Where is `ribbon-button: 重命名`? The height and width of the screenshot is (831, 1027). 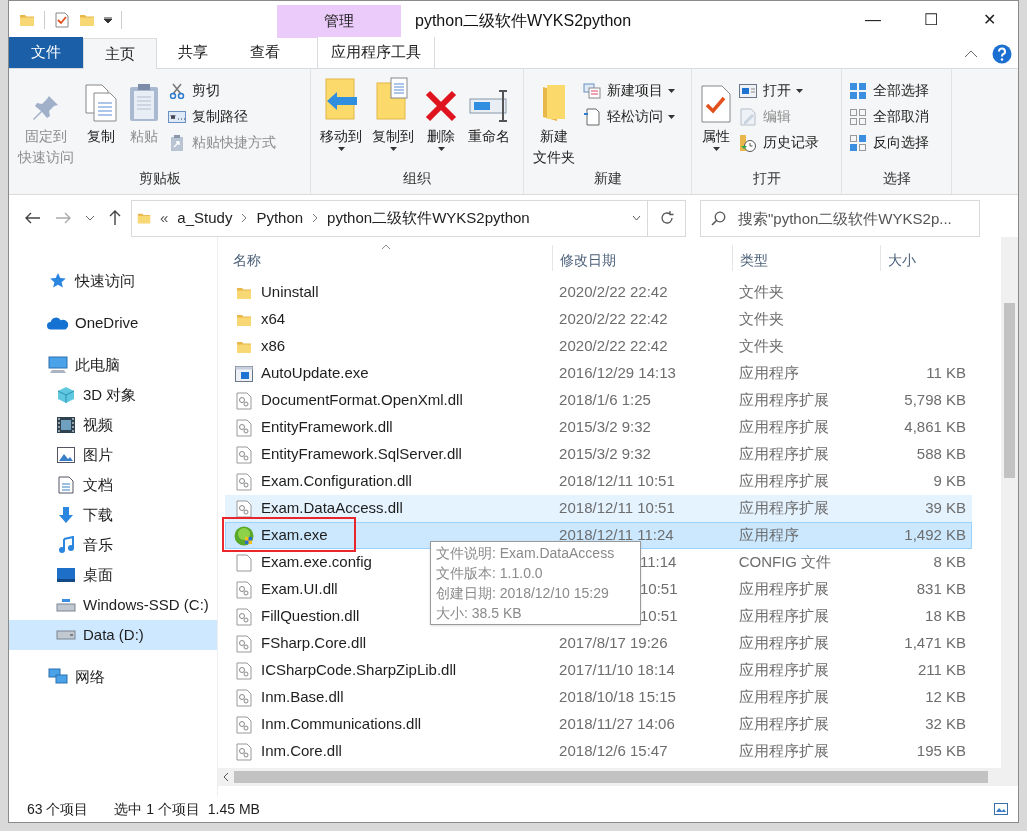
ribbon-button: 重命名 is located at coordinates (489, 112).